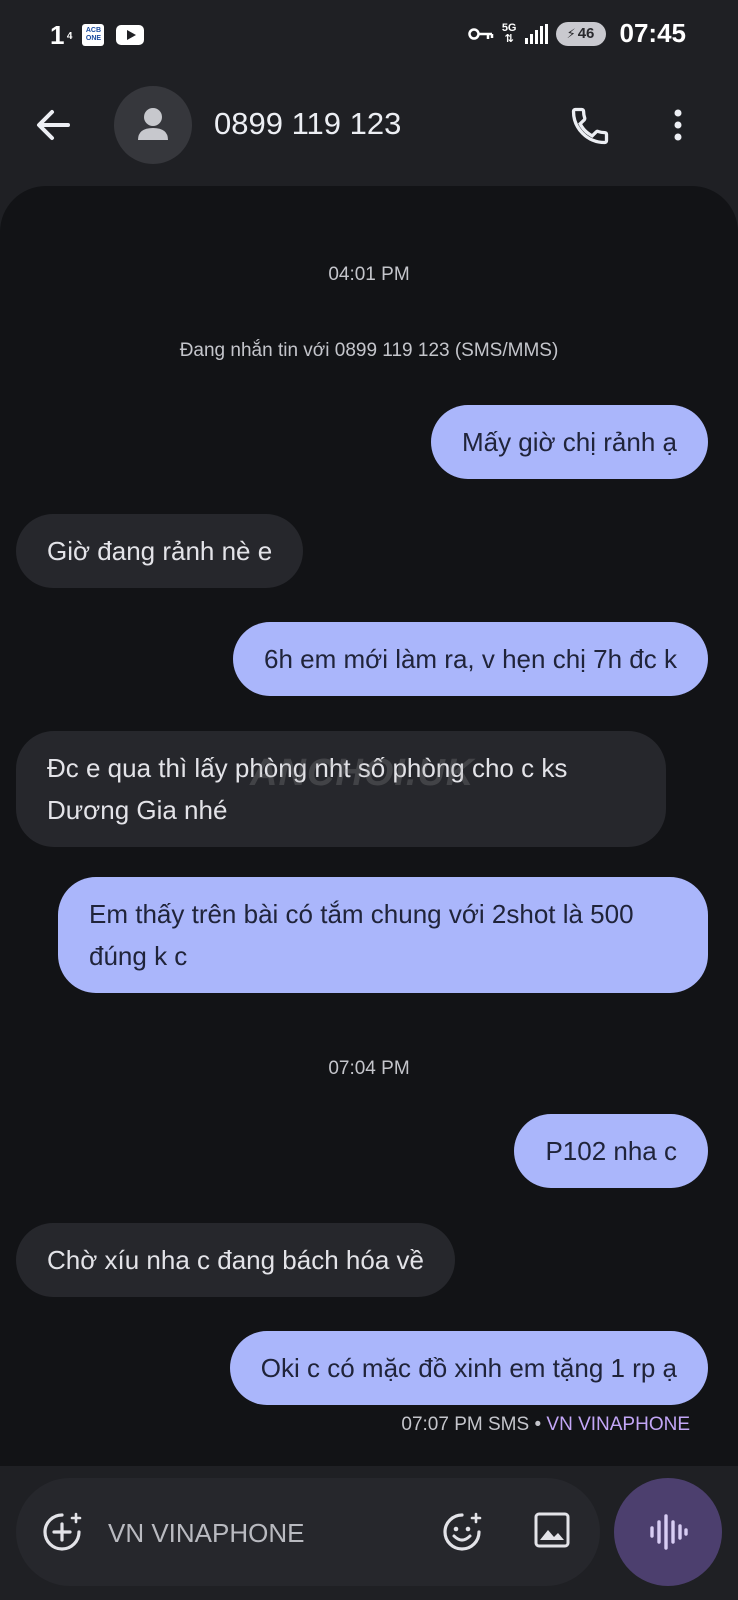  I want to click on battery-icon: ⚡ 46, so click(580, 33).